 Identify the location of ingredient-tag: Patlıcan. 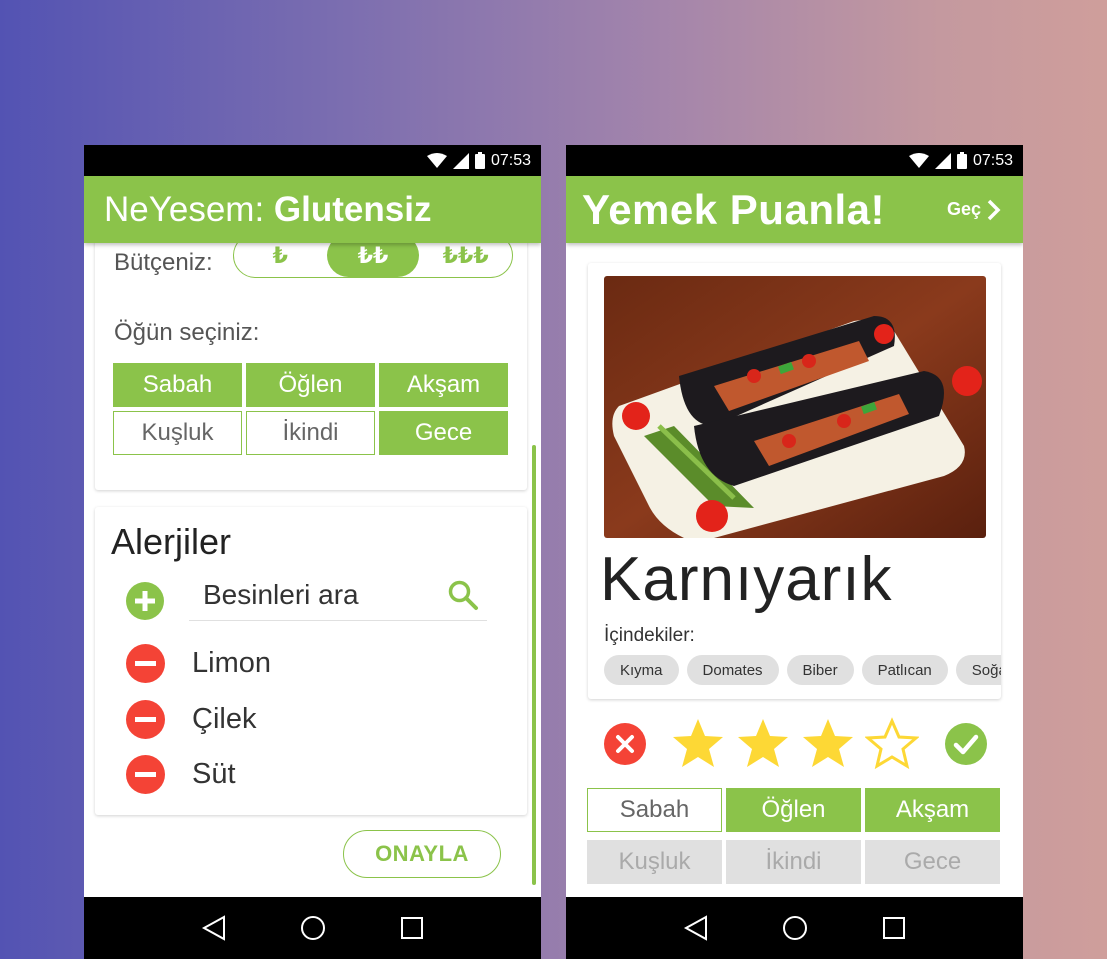
(904, 670).